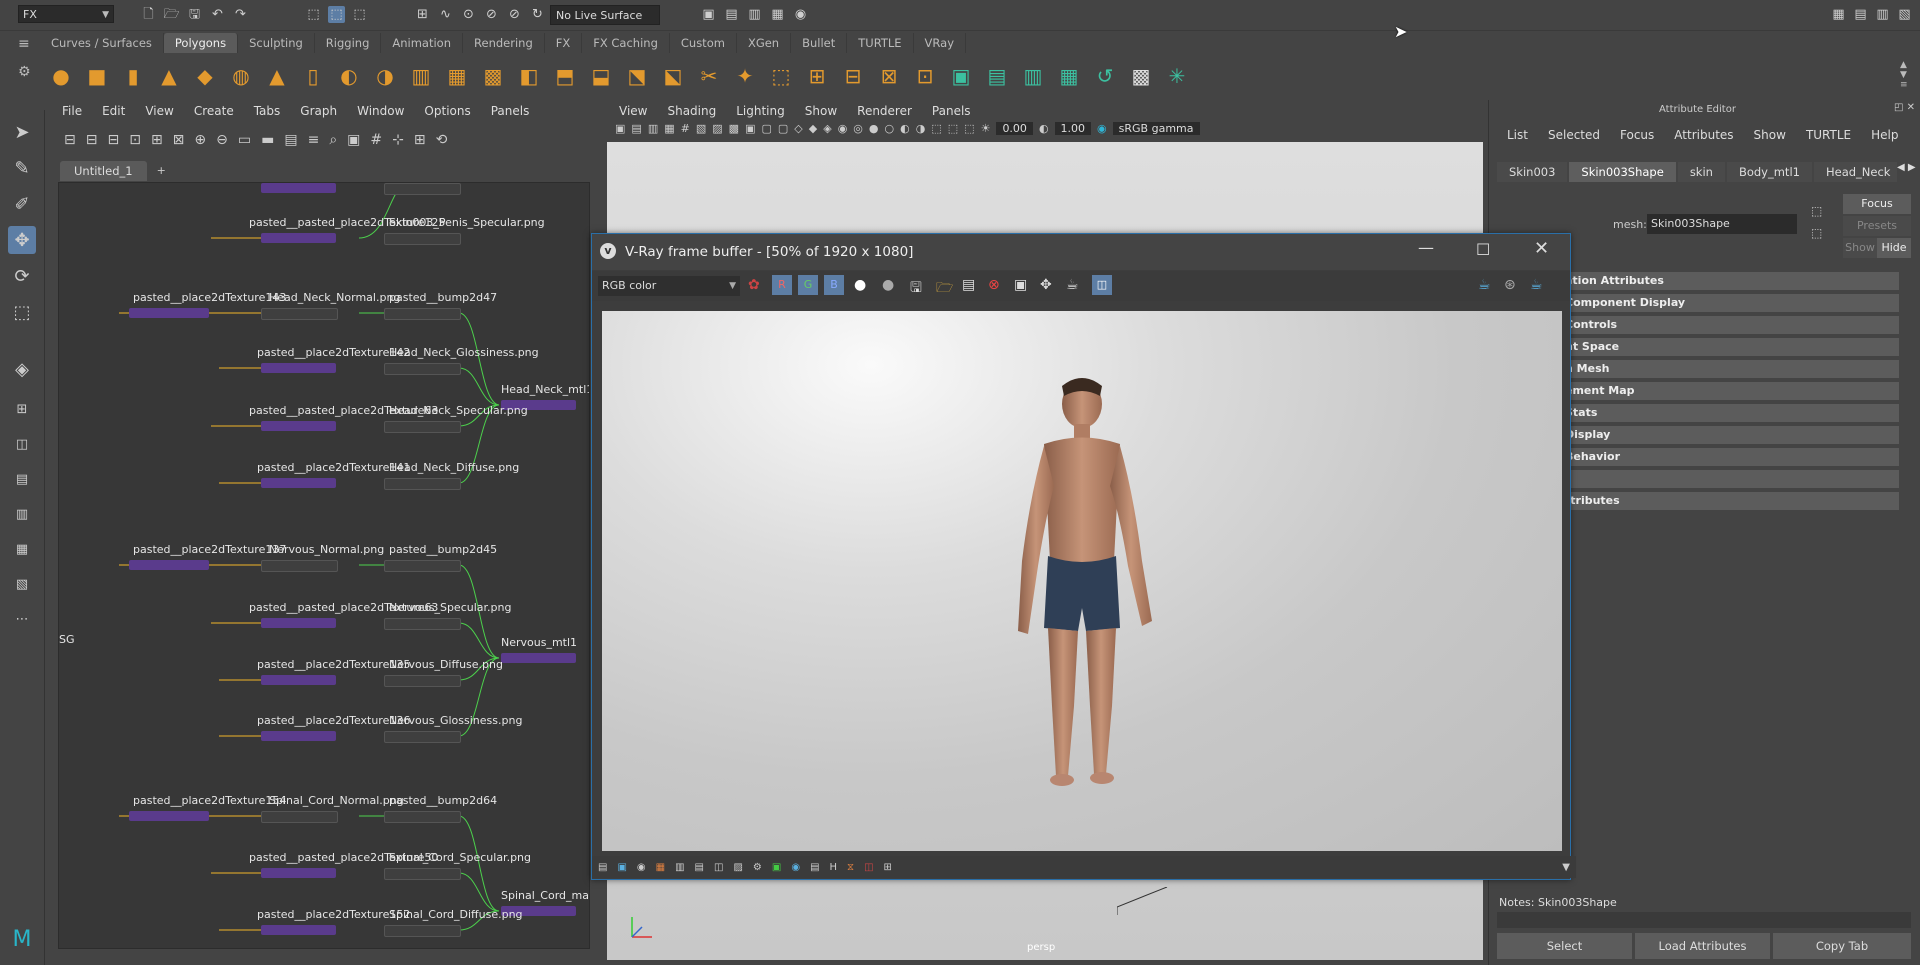  I want to click on gamma-icon: ◐, so click(1044, 128).